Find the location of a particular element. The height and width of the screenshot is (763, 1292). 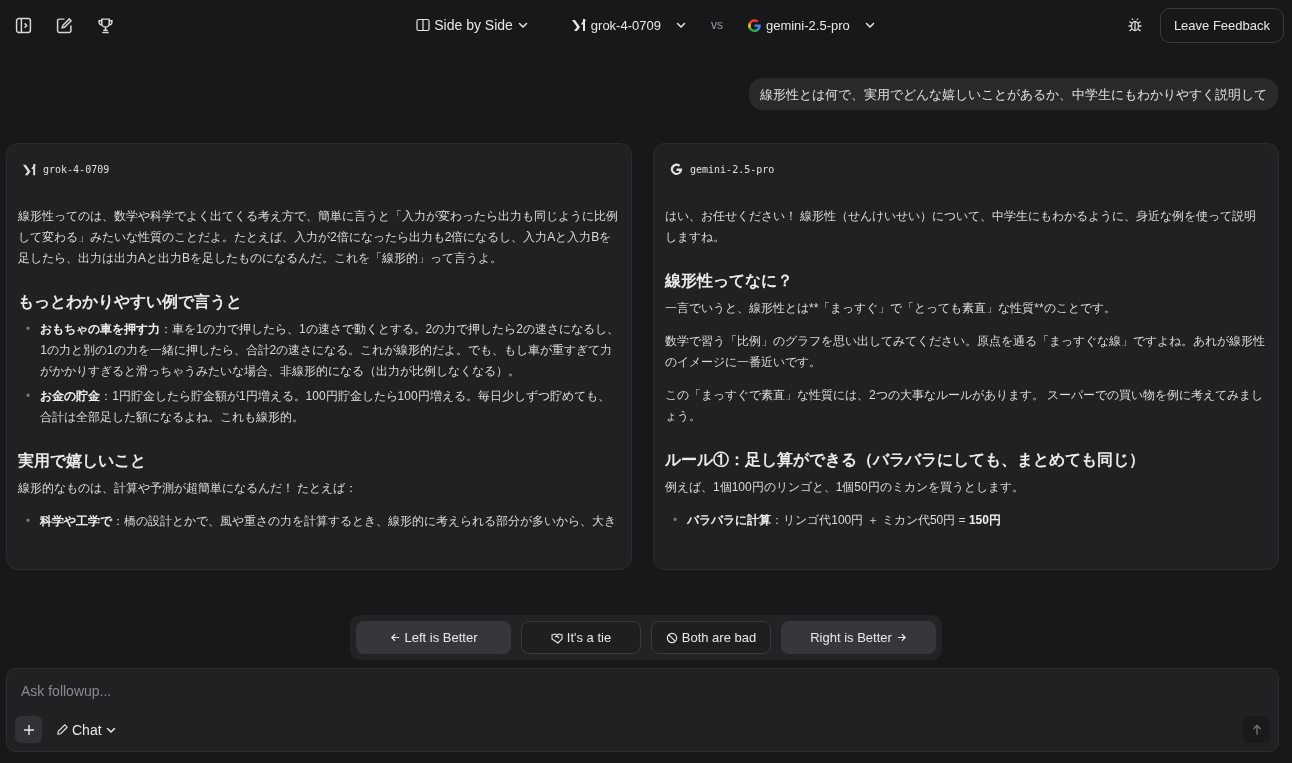

send-button is located at coordinates (1256, 729).